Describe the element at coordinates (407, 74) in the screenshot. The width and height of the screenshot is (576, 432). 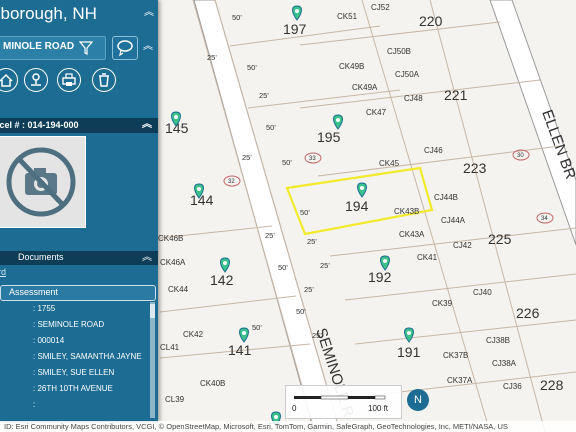
I see `lot-label: CJ50A` at that location.